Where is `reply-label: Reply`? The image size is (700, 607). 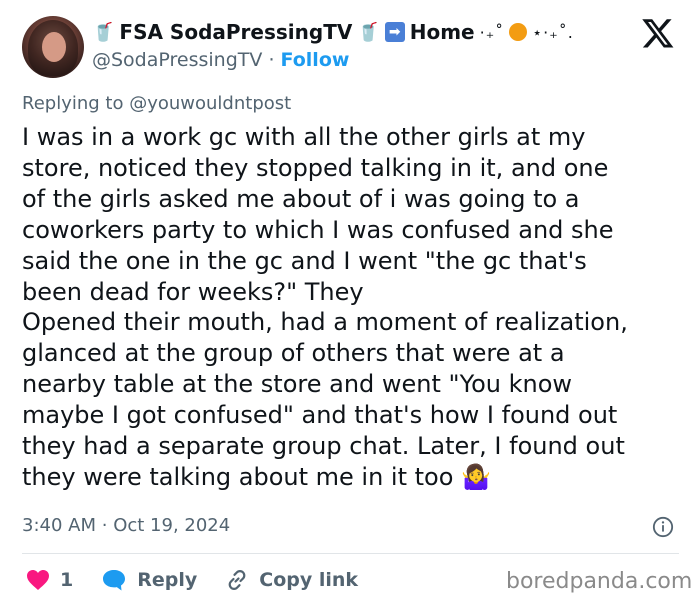
reply-label: Reply is located at coordinates (167, 580).